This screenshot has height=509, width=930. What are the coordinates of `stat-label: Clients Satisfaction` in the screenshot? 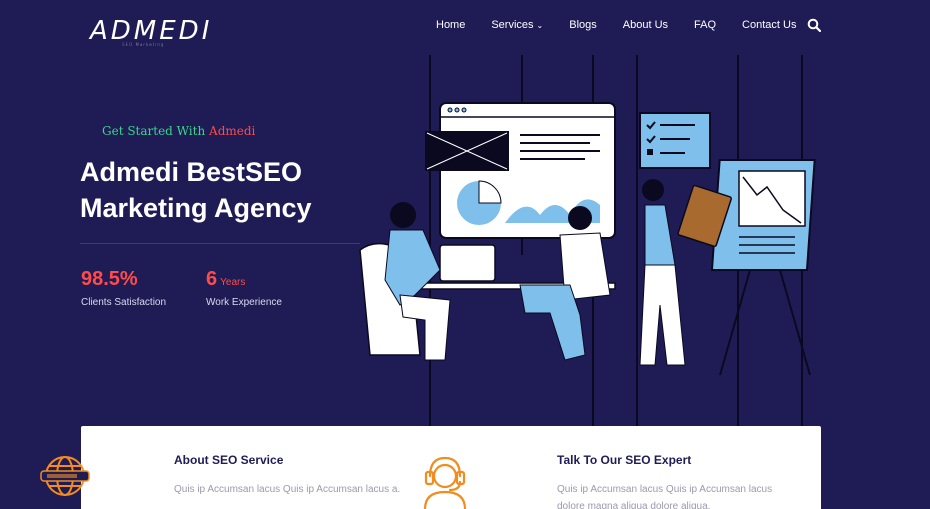 It's located at (124, 302).